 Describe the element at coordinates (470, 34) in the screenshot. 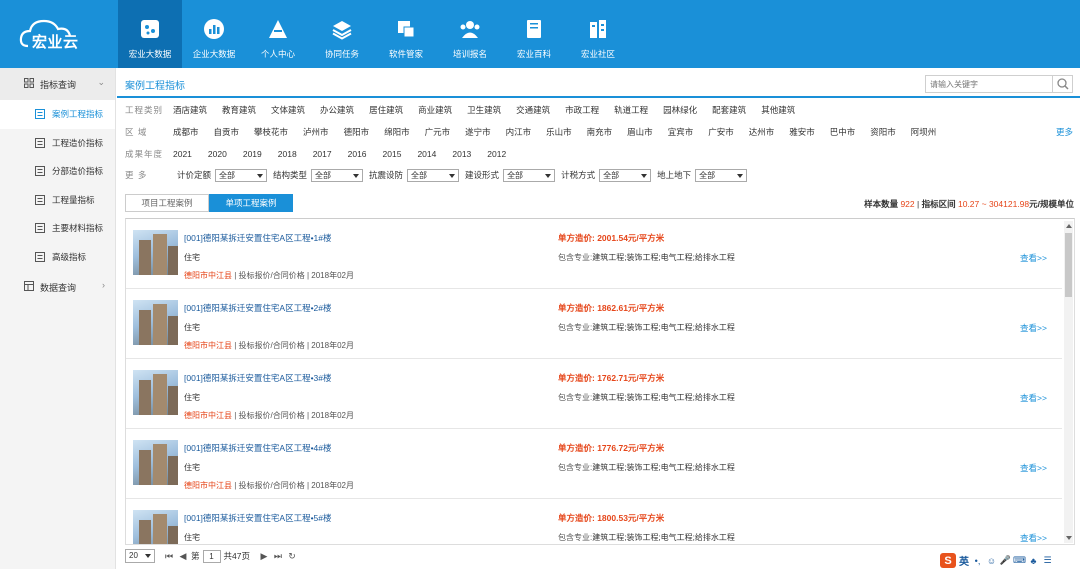

I see `nav-item-5: 培训报名` at that location.